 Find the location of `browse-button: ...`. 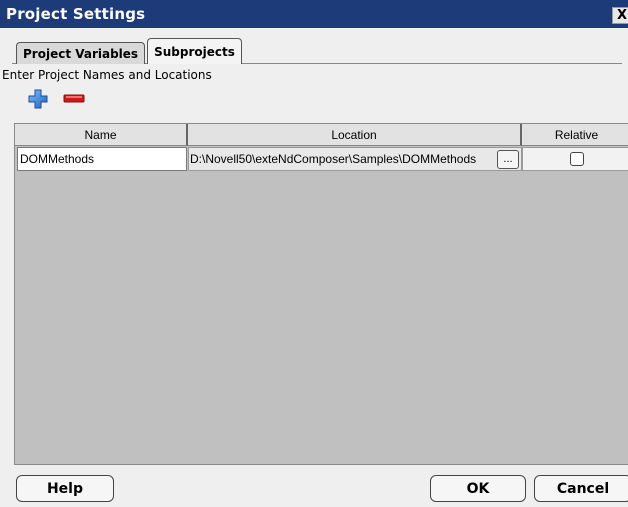

browse-button: ... is located at coordinates (508, 159).